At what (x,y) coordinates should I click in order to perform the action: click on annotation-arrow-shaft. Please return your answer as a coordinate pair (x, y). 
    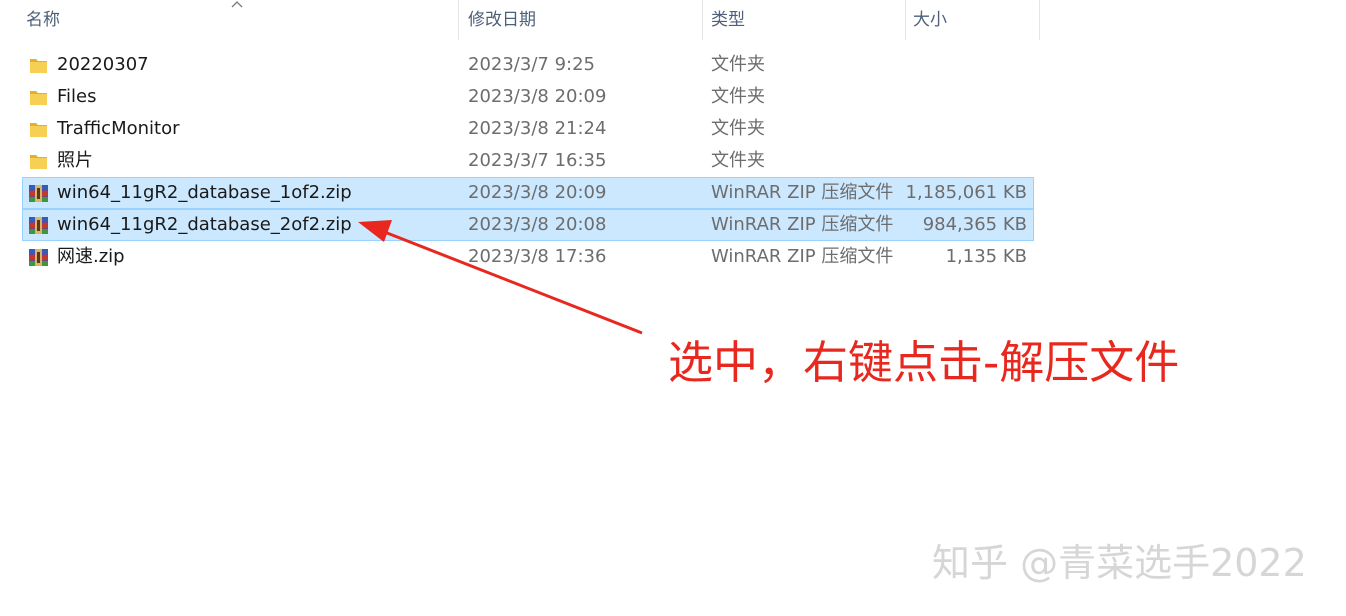
    Looking at the image, I should click on (512, 282).